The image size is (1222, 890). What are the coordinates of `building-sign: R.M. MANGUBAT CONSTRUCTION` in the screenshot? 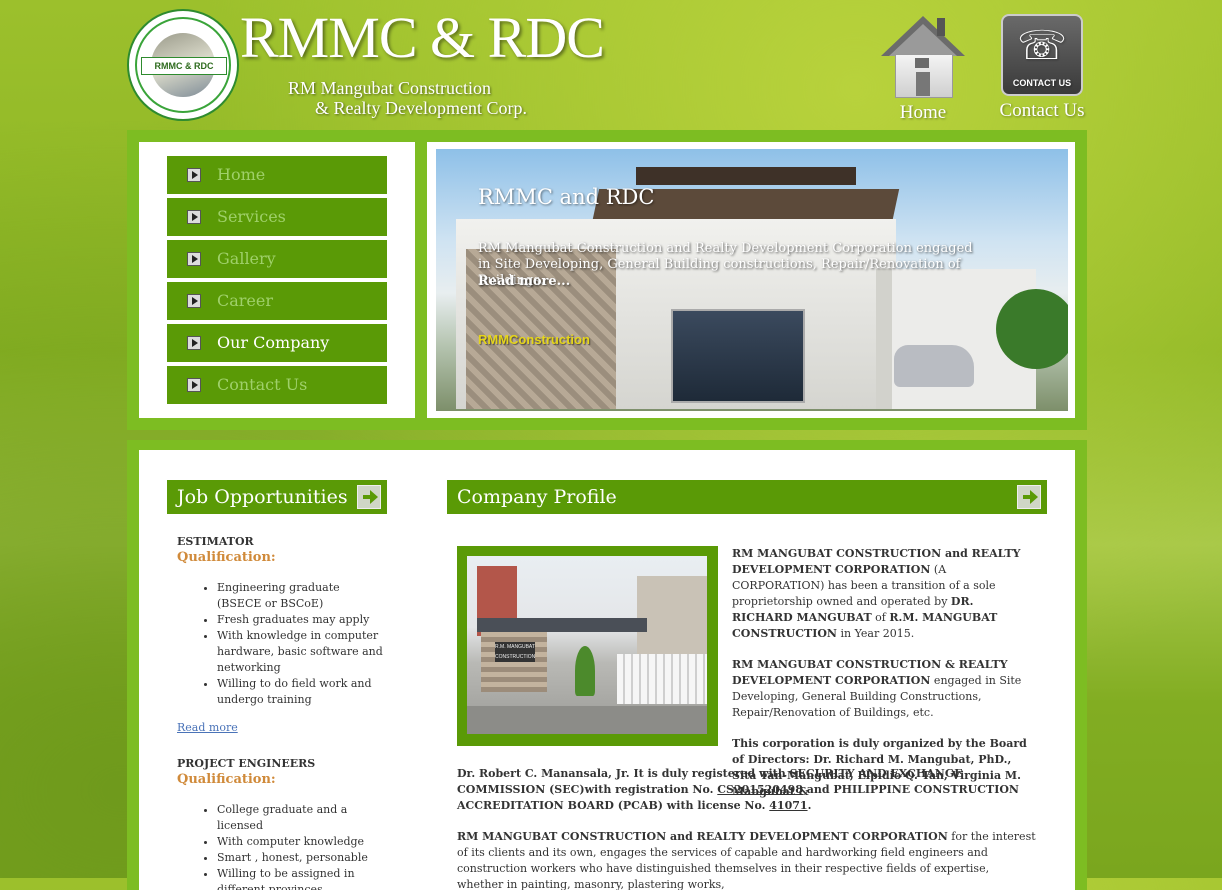 It's located at (515, 652).